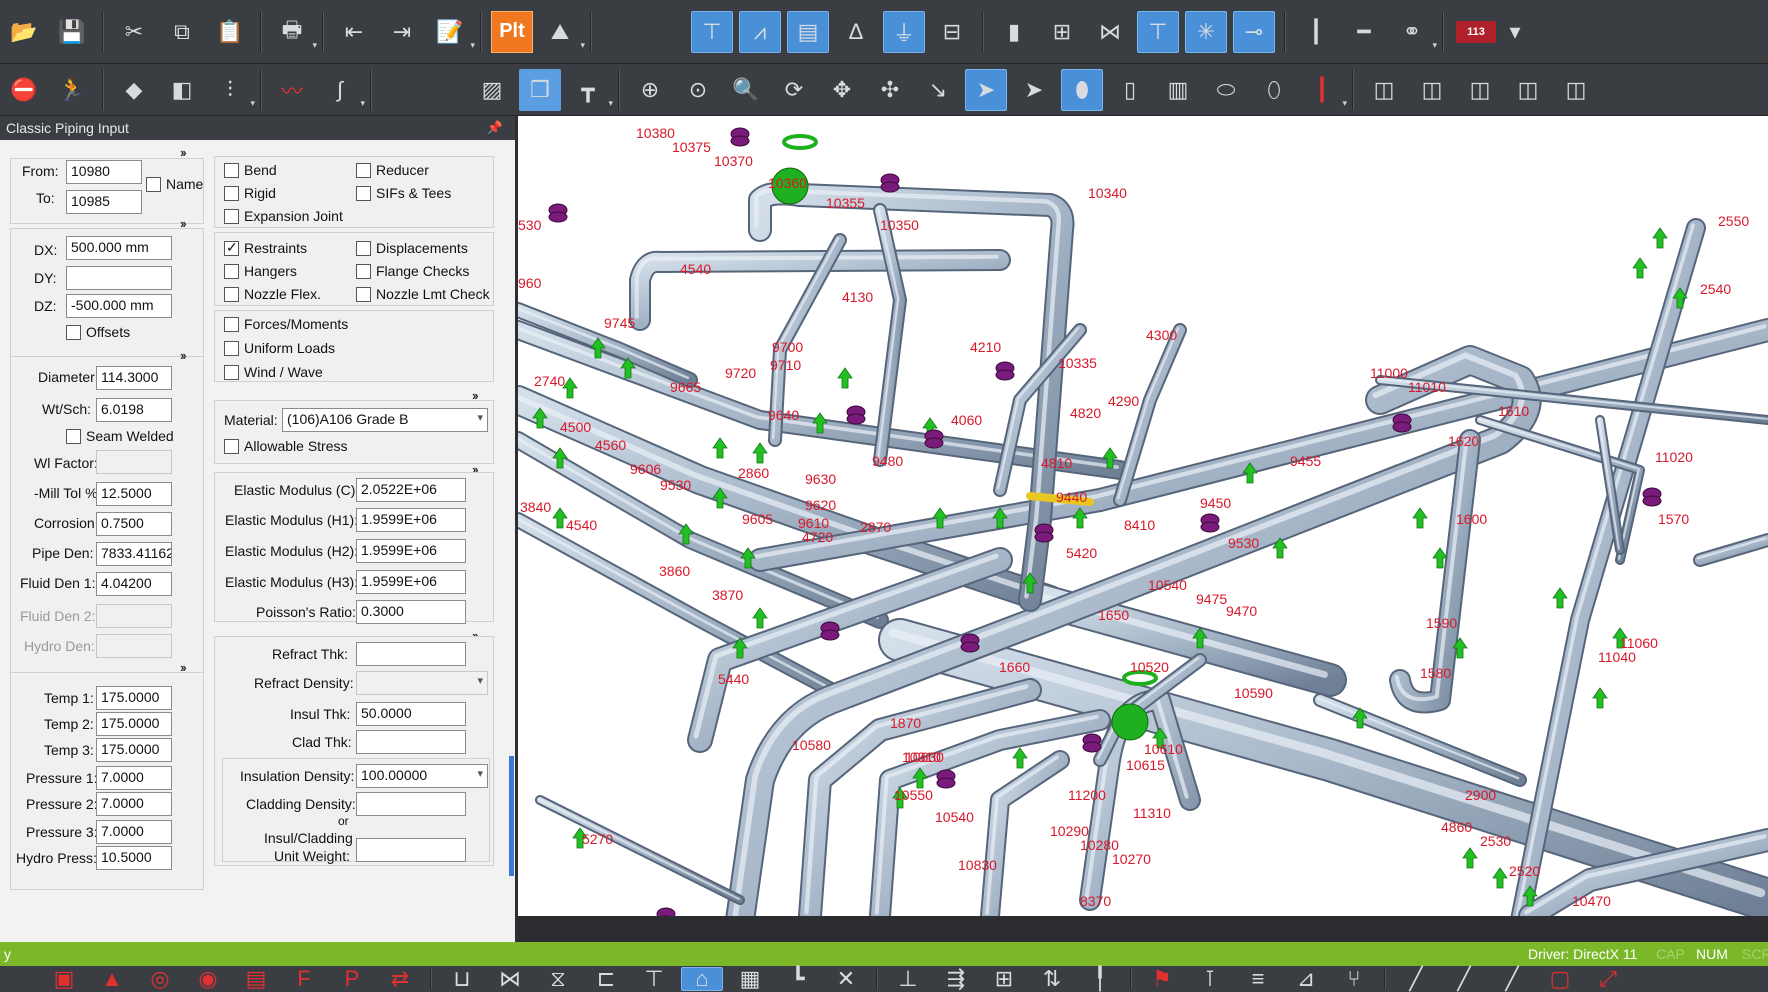  I want to click on node-number-label: 9640, so click(783, 415).